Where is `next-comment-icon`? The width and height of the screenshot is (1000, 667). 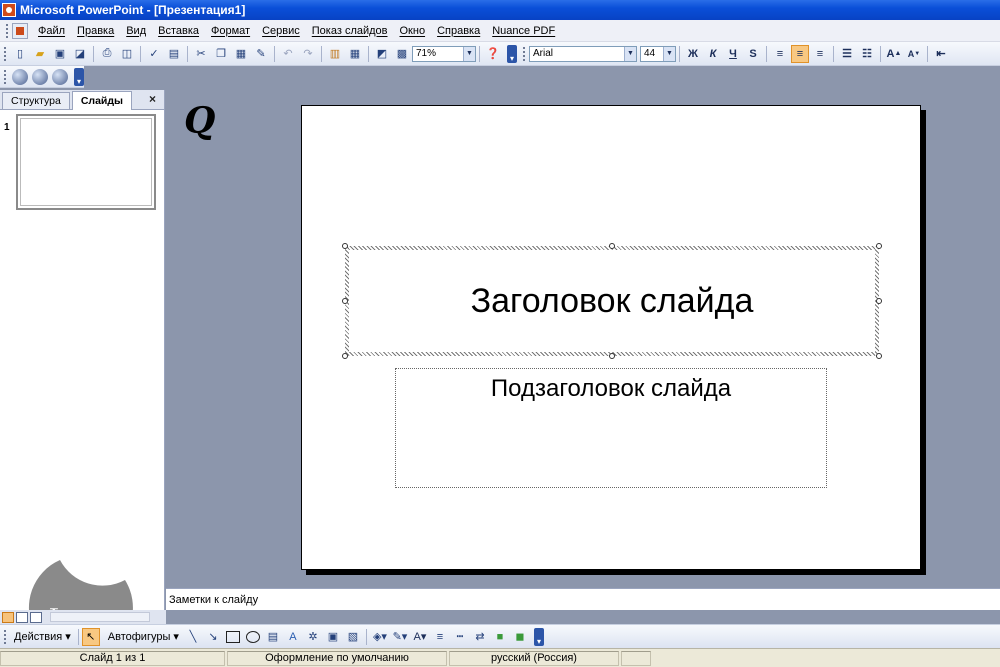 next-comment-icon is located at coordinates (40, 76).